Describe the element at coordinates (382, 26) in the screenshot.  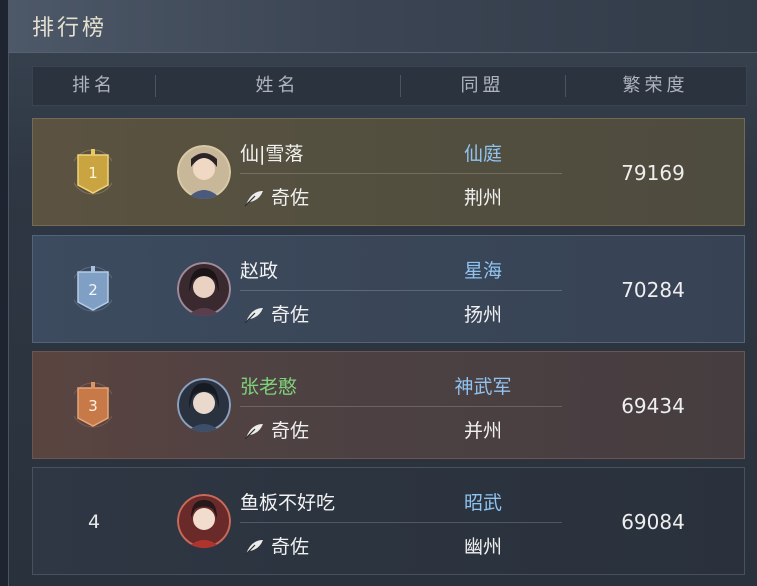
I see `title-bar` at that location.